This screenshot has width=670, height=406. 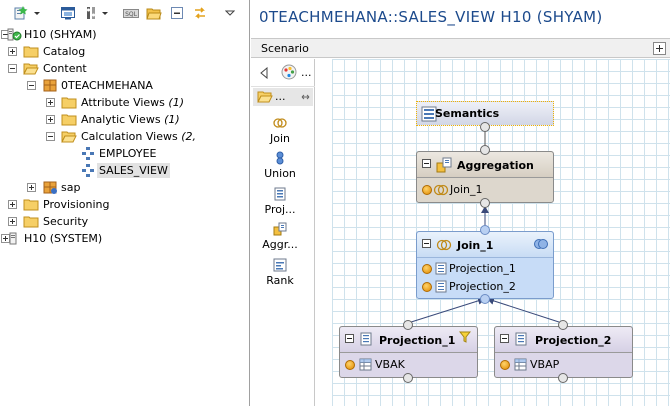 I want to click on node-title: Aggregation, so click(x=495, y=165).